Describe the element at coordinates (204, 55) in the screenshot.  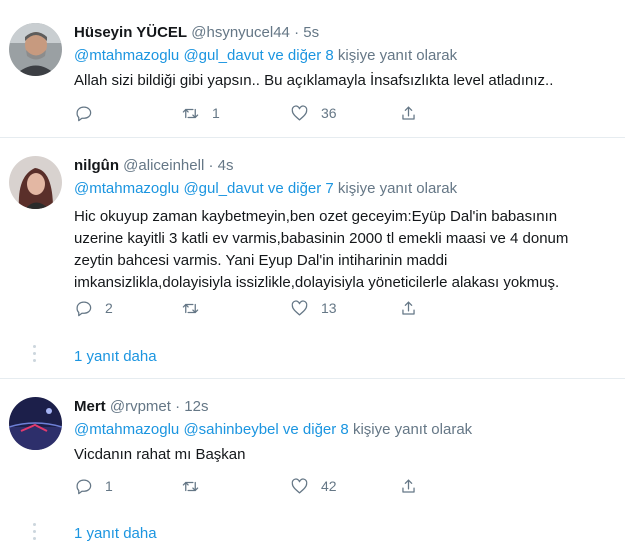
I see `reply-to-users-link: @mtahmazoglu @gul_davut ve diğer 8` at that location.